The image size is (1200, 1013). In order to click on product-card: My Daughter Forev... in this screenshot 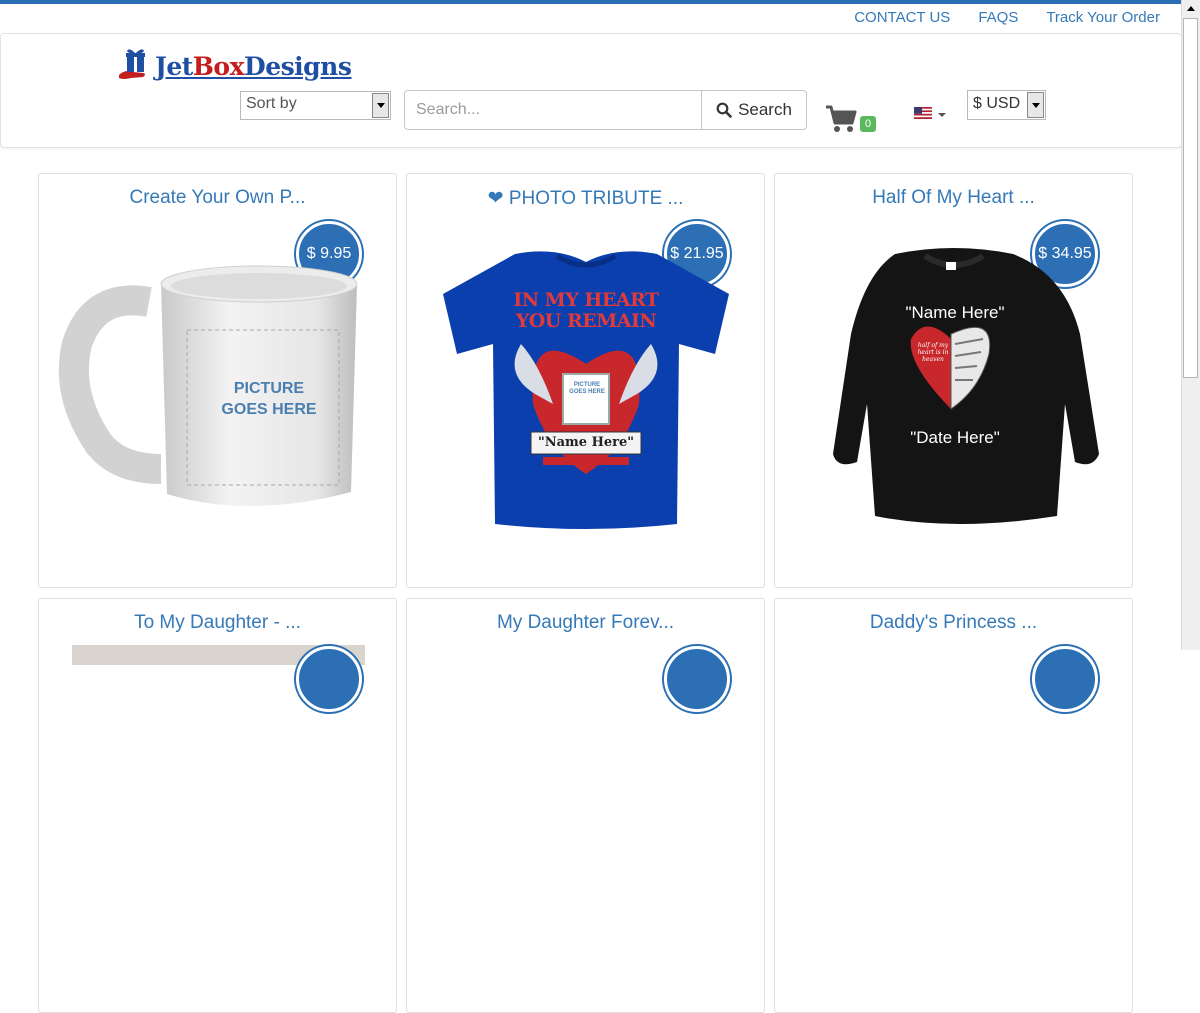, I will do `click(585, 805)`.